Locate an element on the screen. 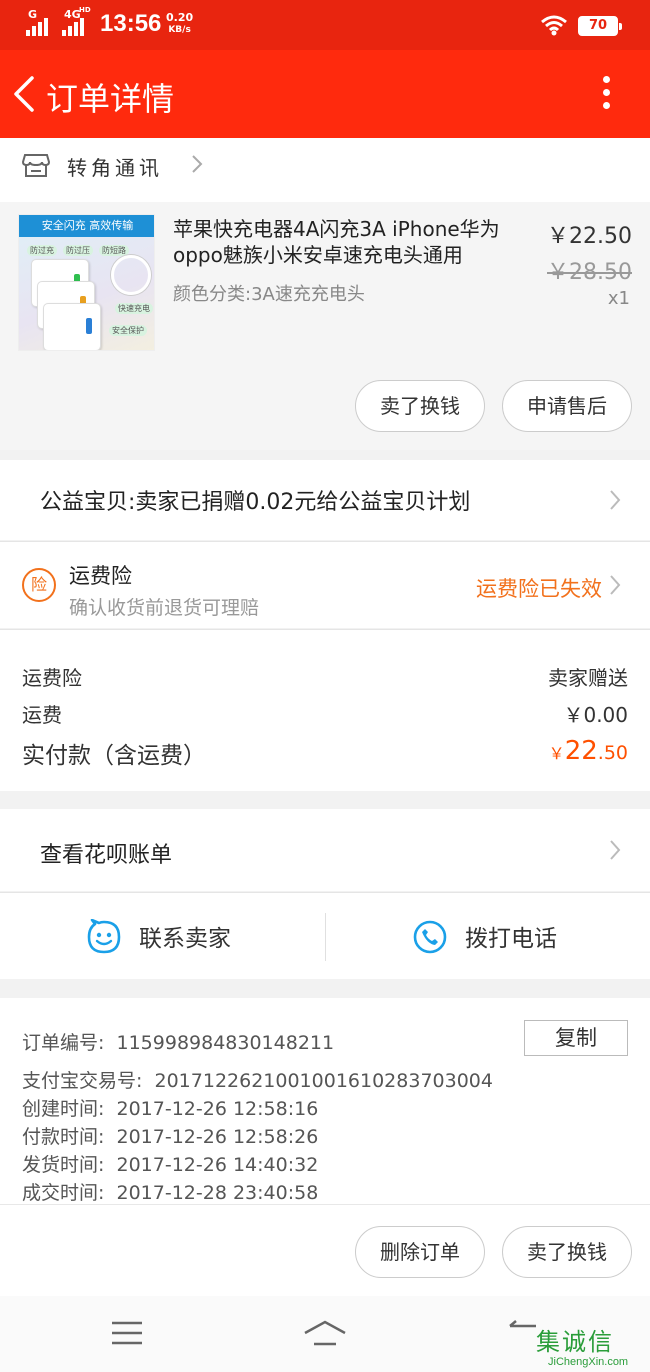 The width and height of the screenshot is (650, 1372). summary-value: 卖家赠送 is located at coordinates (588, 678).